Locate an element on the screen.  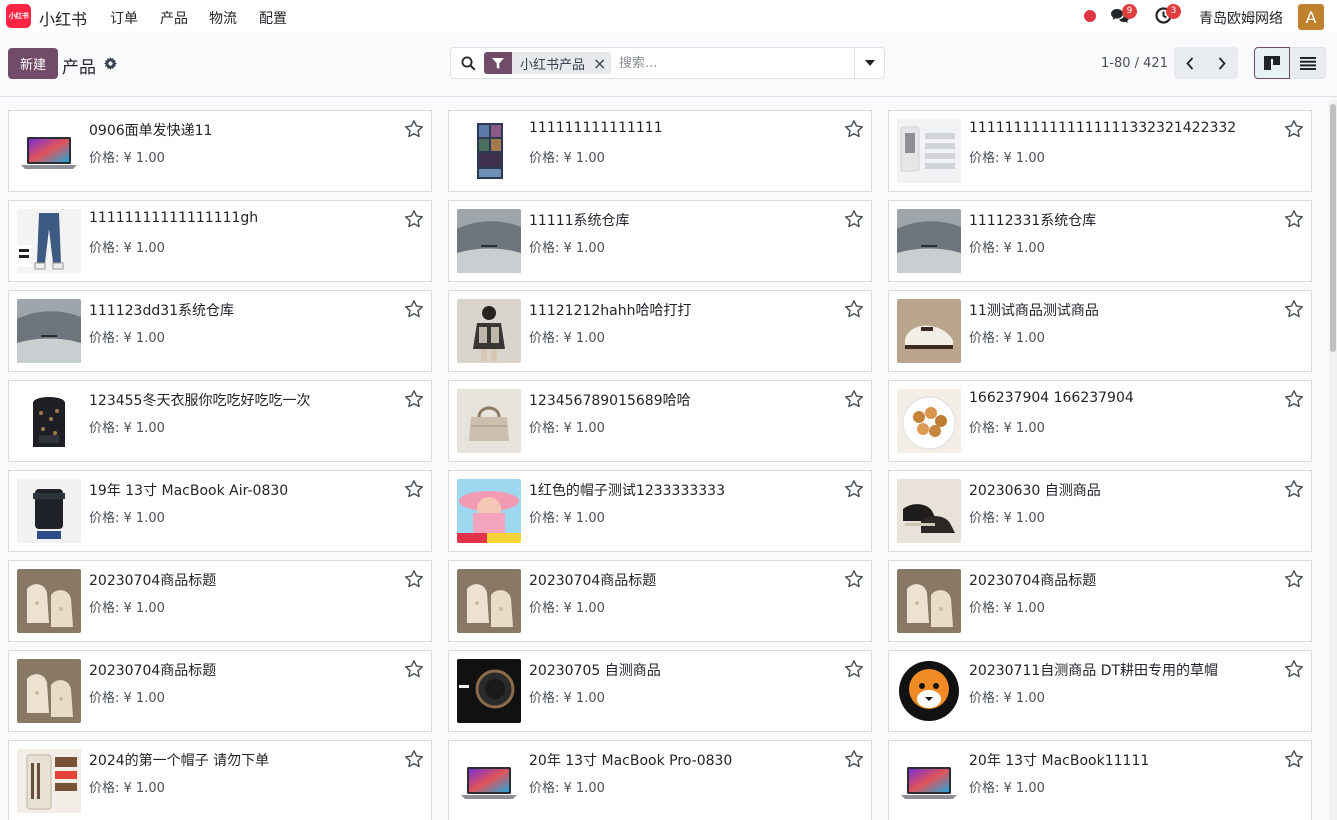
new-button: 新建 is located at coordinates (33, 63).